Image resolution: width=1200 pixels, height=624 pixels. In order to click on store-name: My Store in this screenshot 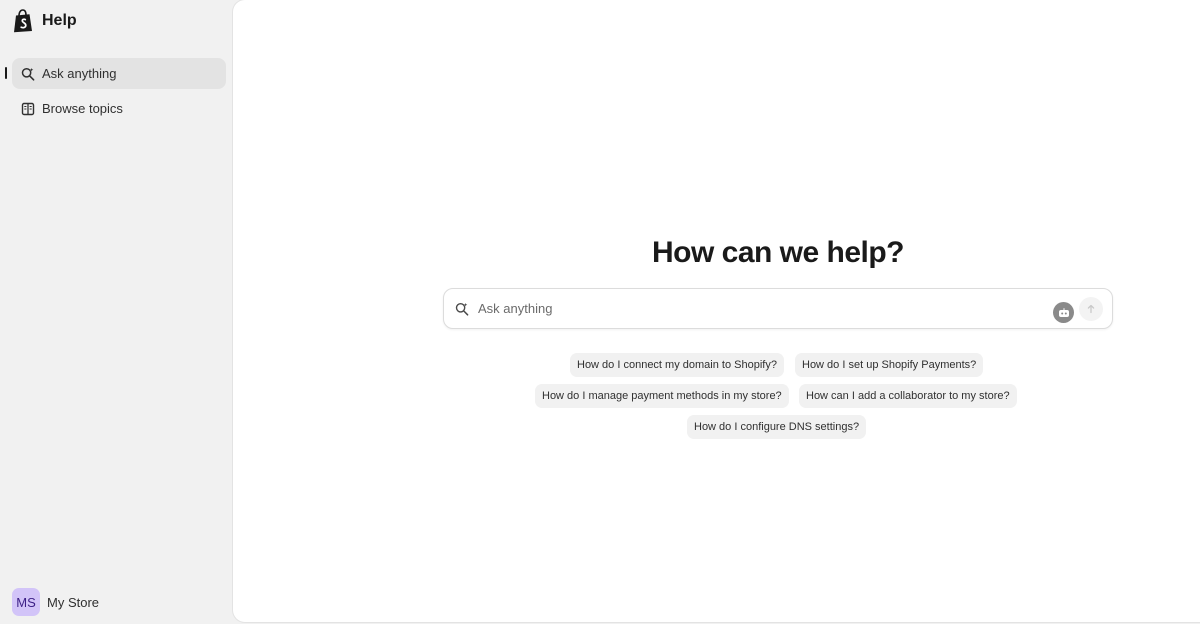, I will do `click(73, 602)`.